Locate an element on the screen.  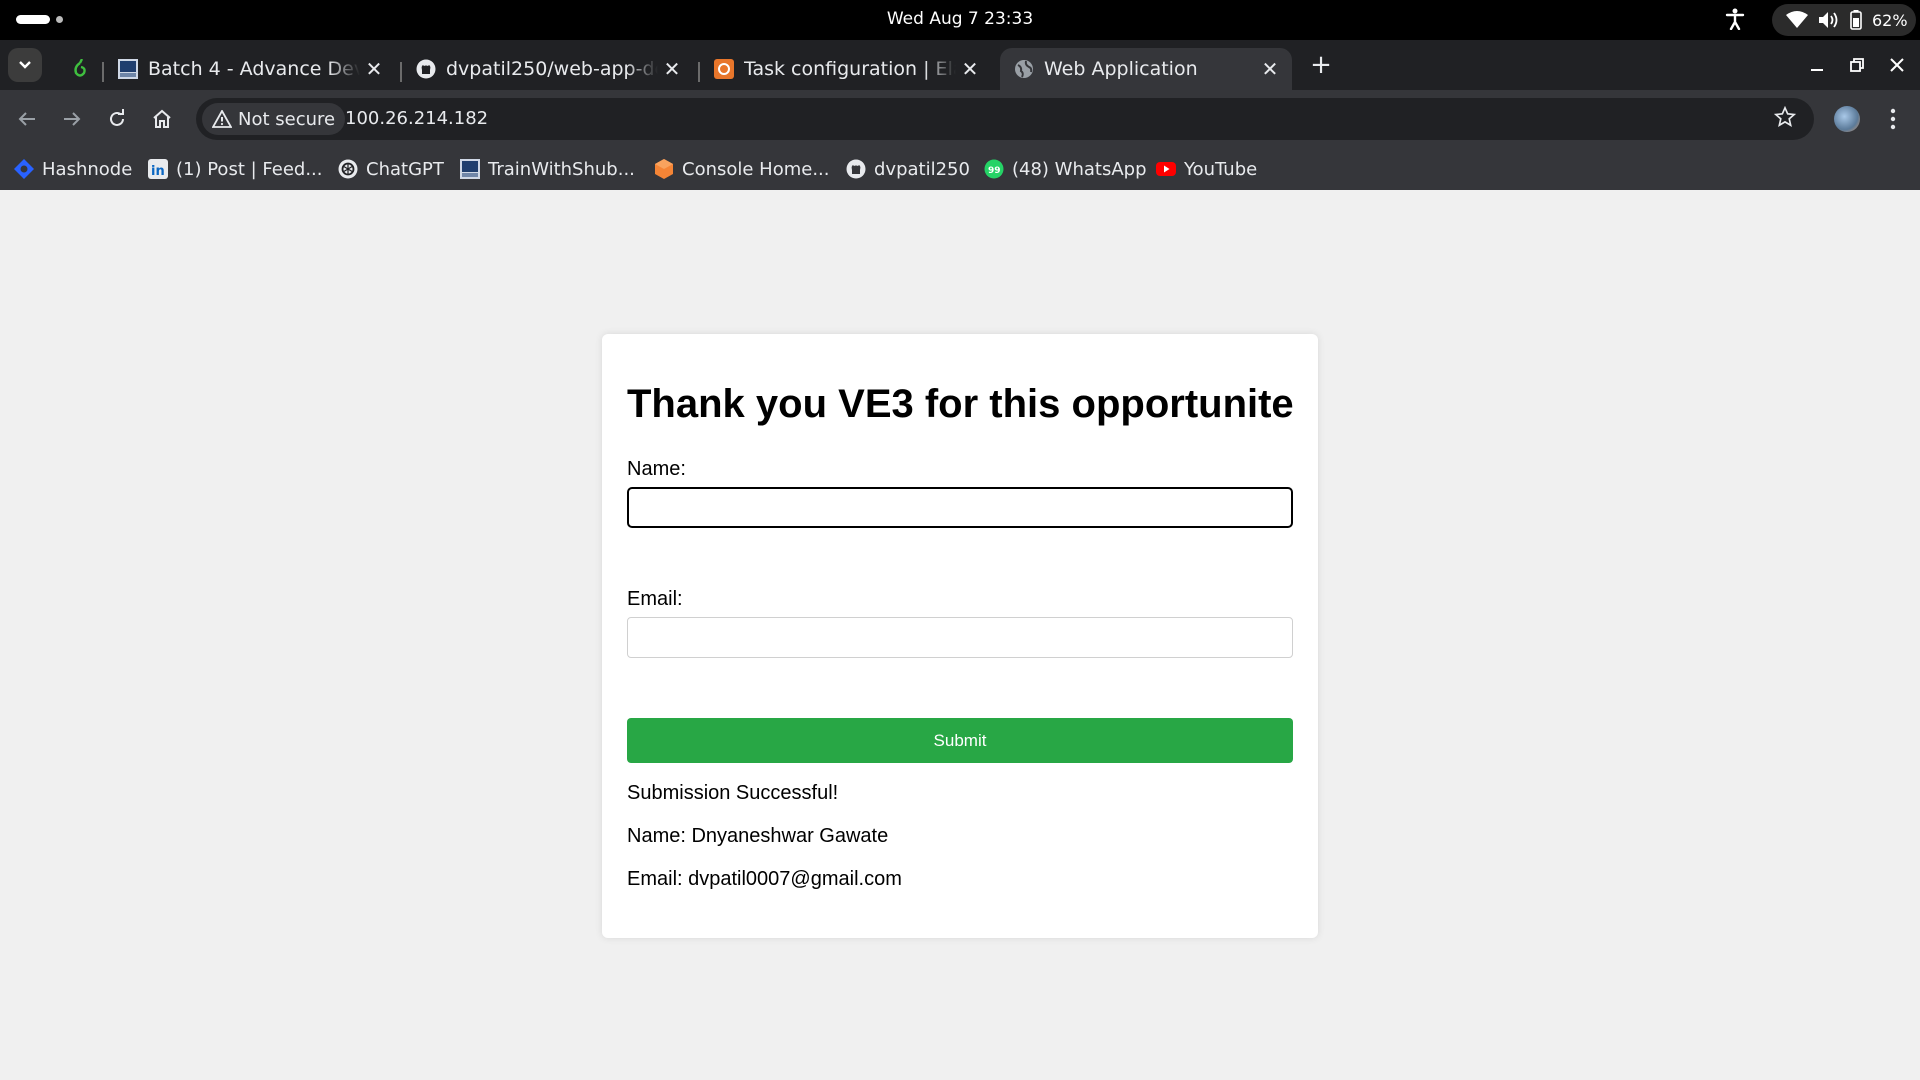
close-icon is located at coordinates (1897, 65).